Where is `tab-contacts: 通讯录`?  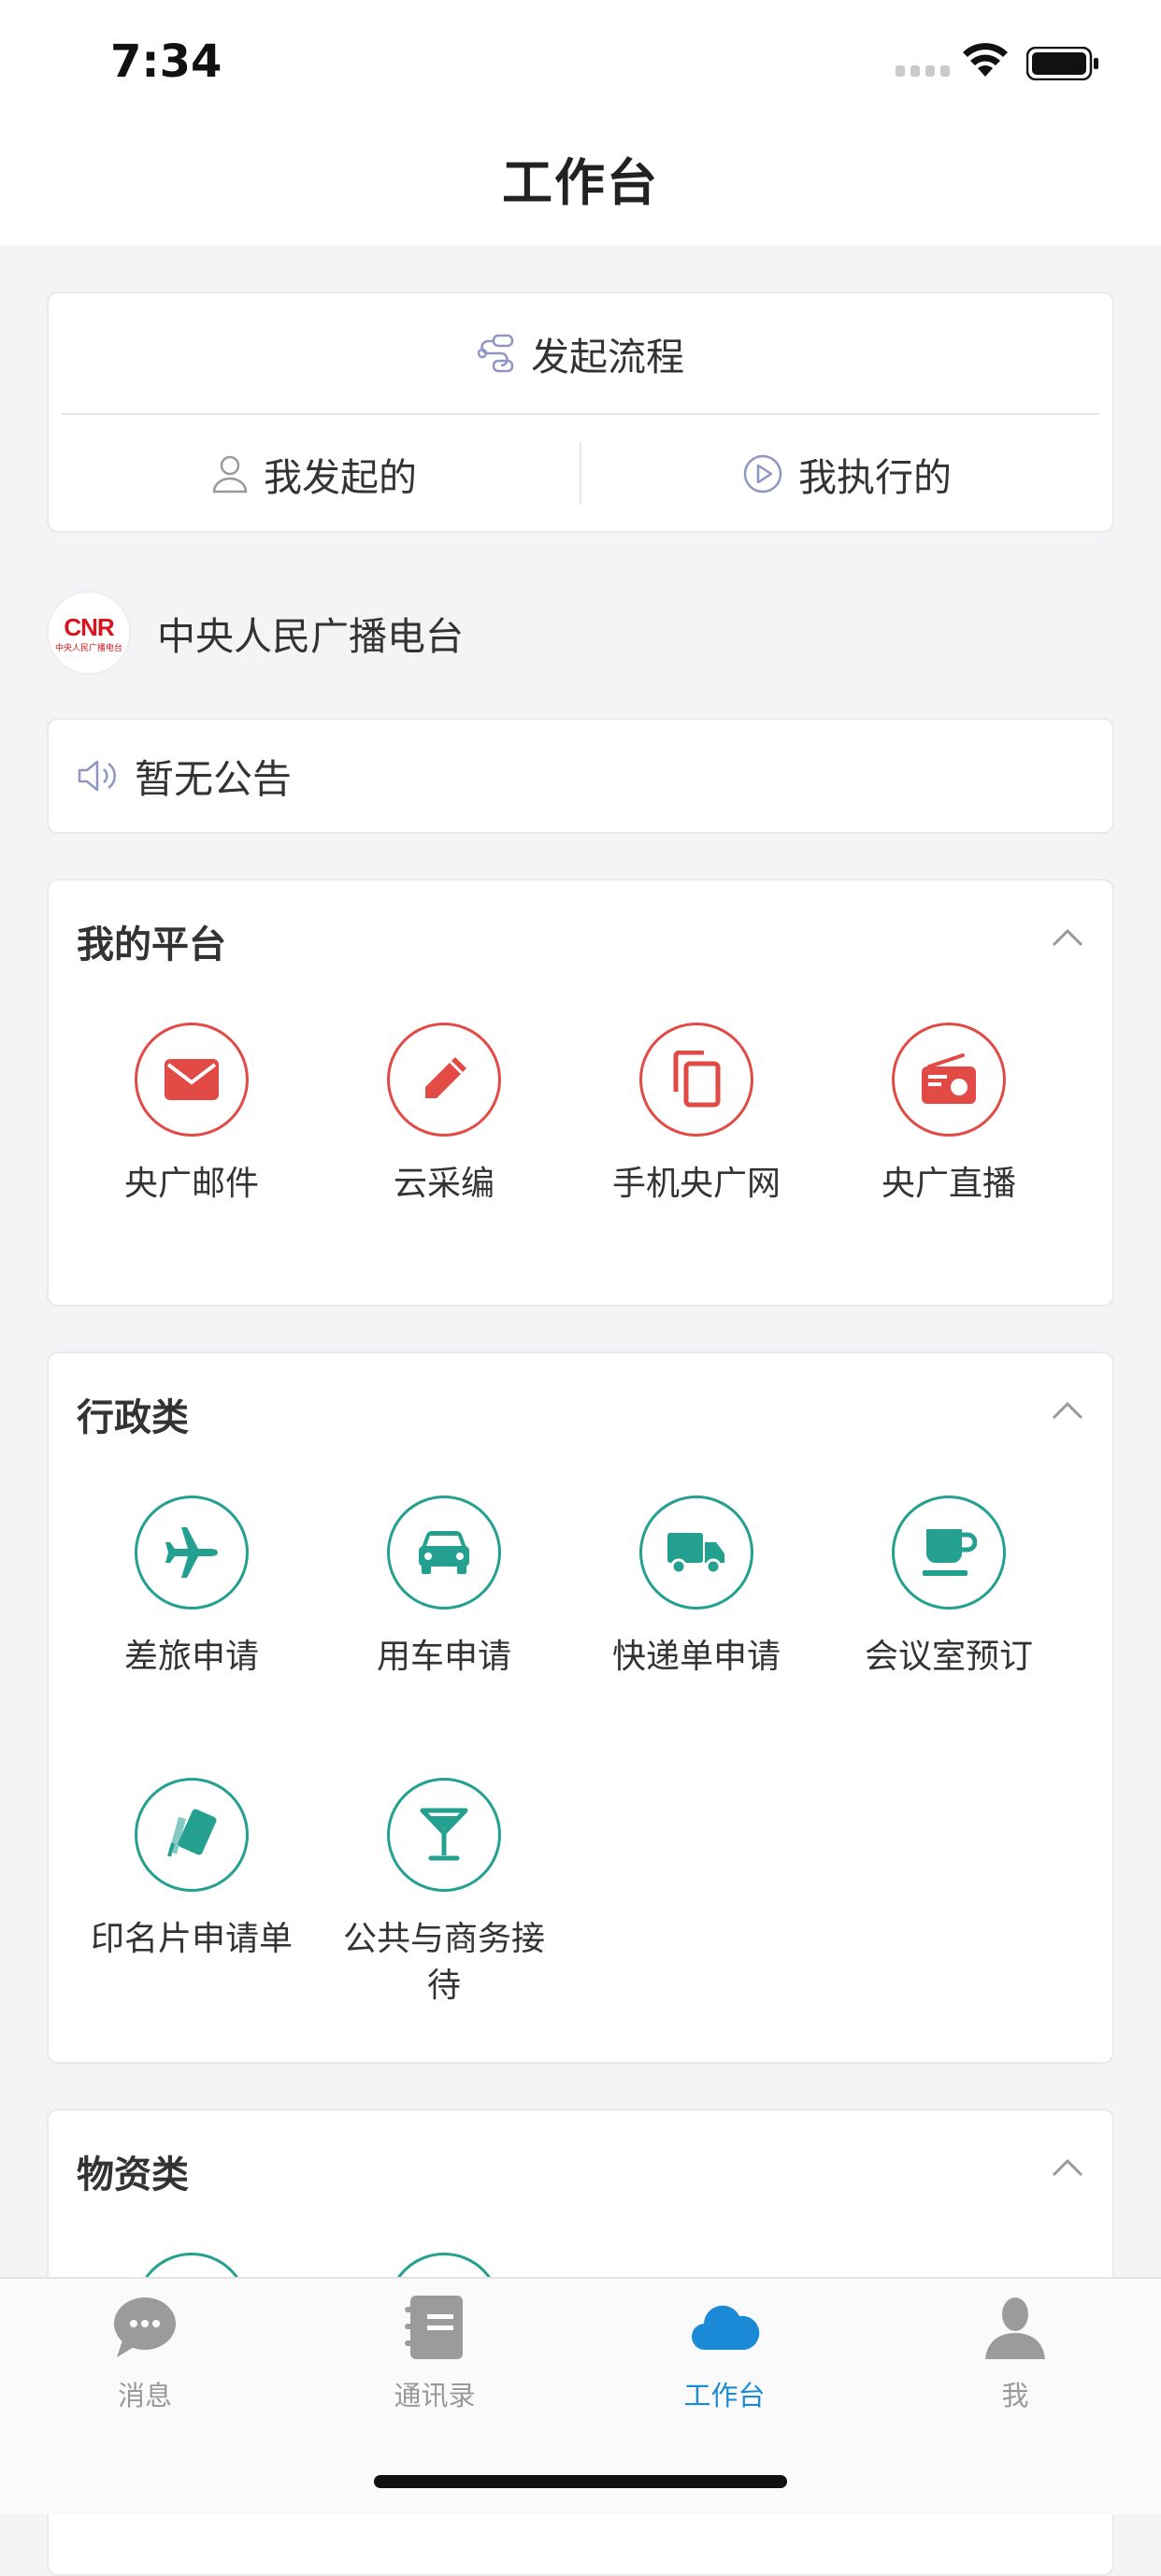 tab-contacts: 通讯录 is located at coordinates (434, 2352).